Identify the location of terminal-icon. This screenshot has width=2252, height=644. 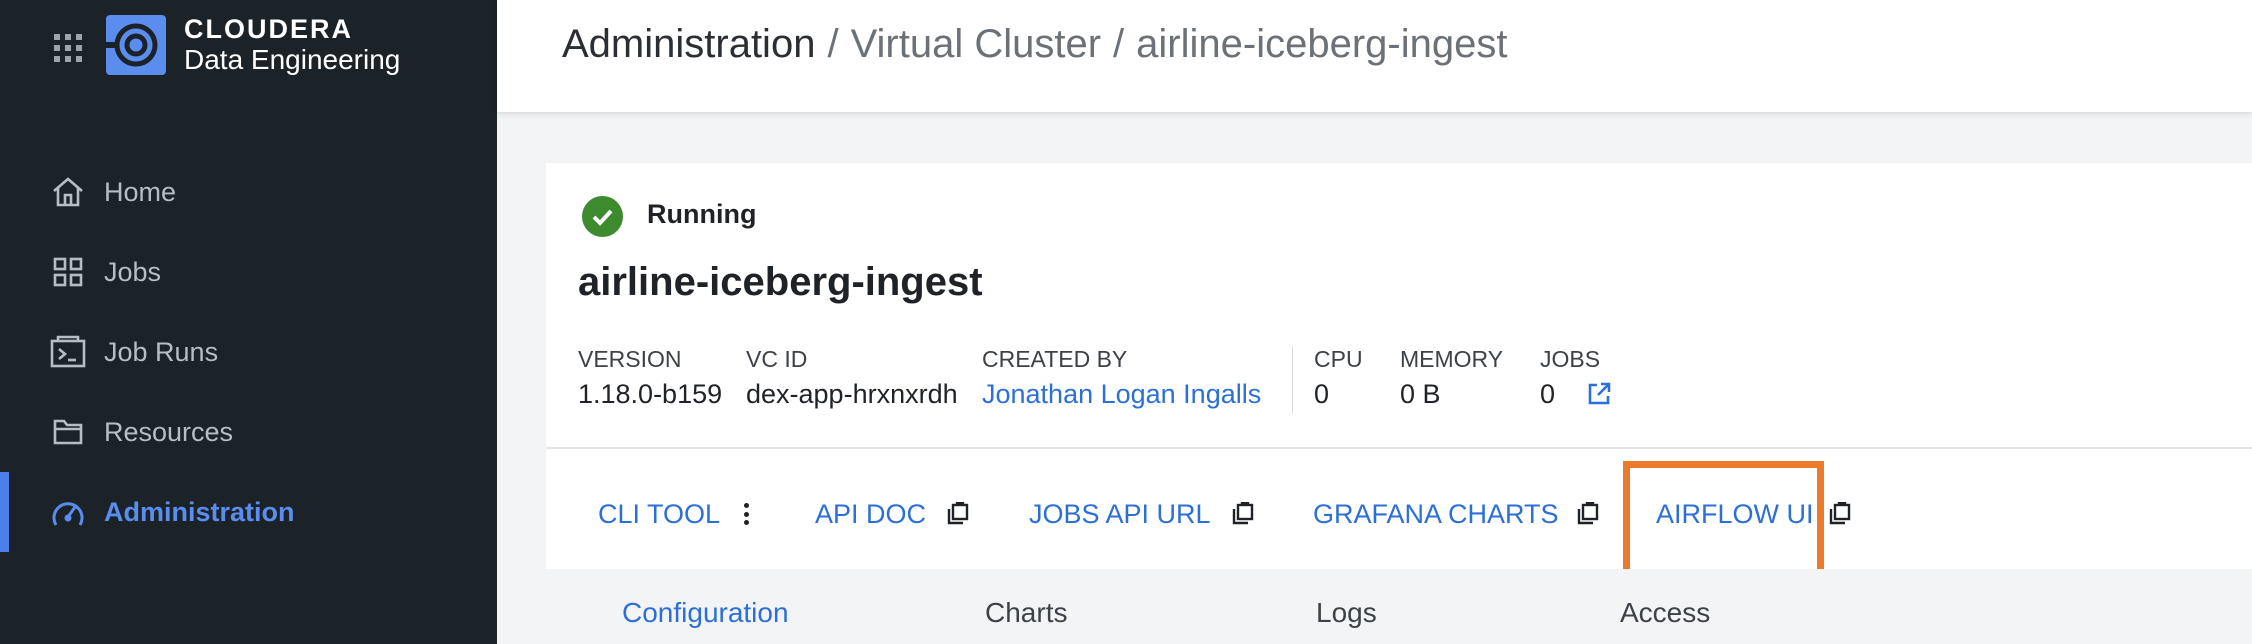
(68, 352).